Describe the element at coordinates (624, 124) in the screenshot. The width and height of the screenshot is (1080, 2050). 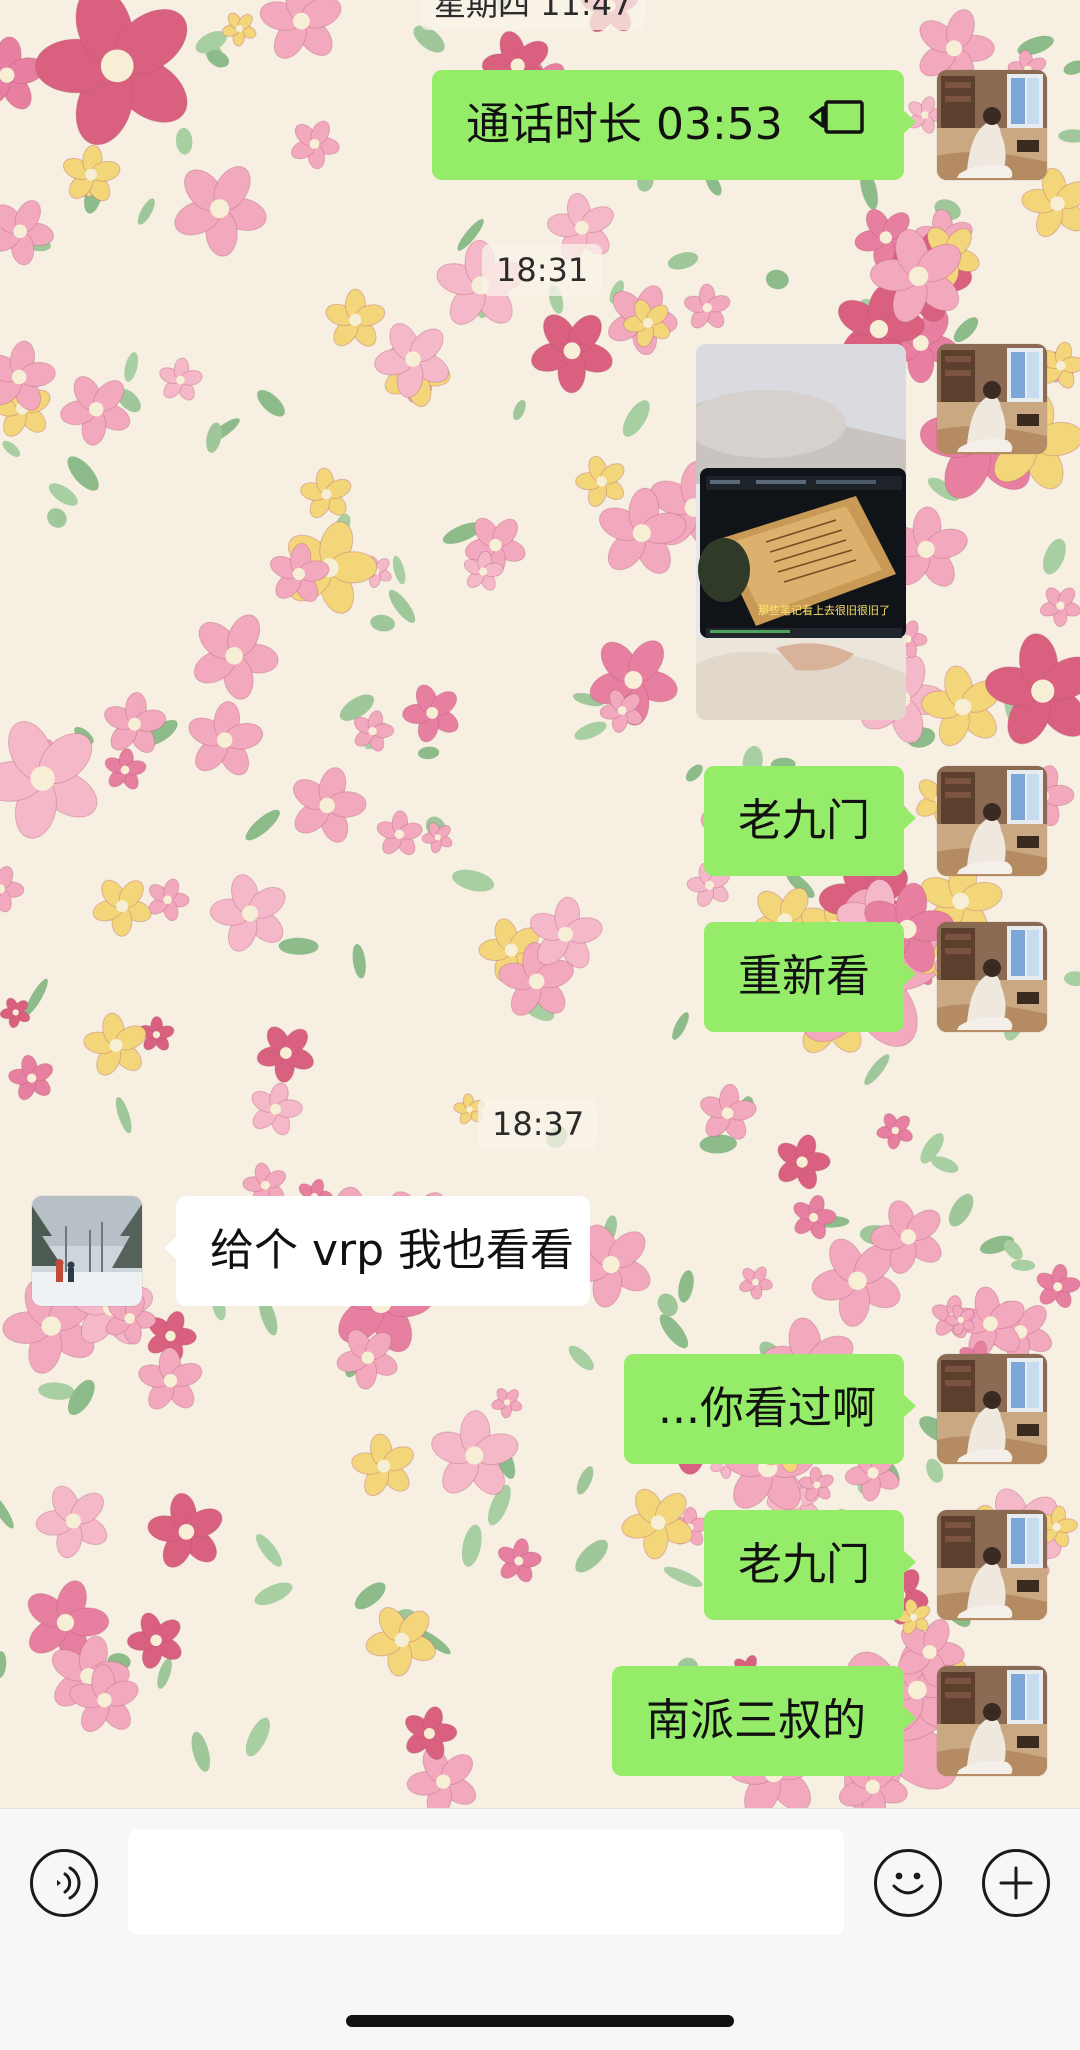
I see `call-duration-text: 通话时长 03:53` at that location.